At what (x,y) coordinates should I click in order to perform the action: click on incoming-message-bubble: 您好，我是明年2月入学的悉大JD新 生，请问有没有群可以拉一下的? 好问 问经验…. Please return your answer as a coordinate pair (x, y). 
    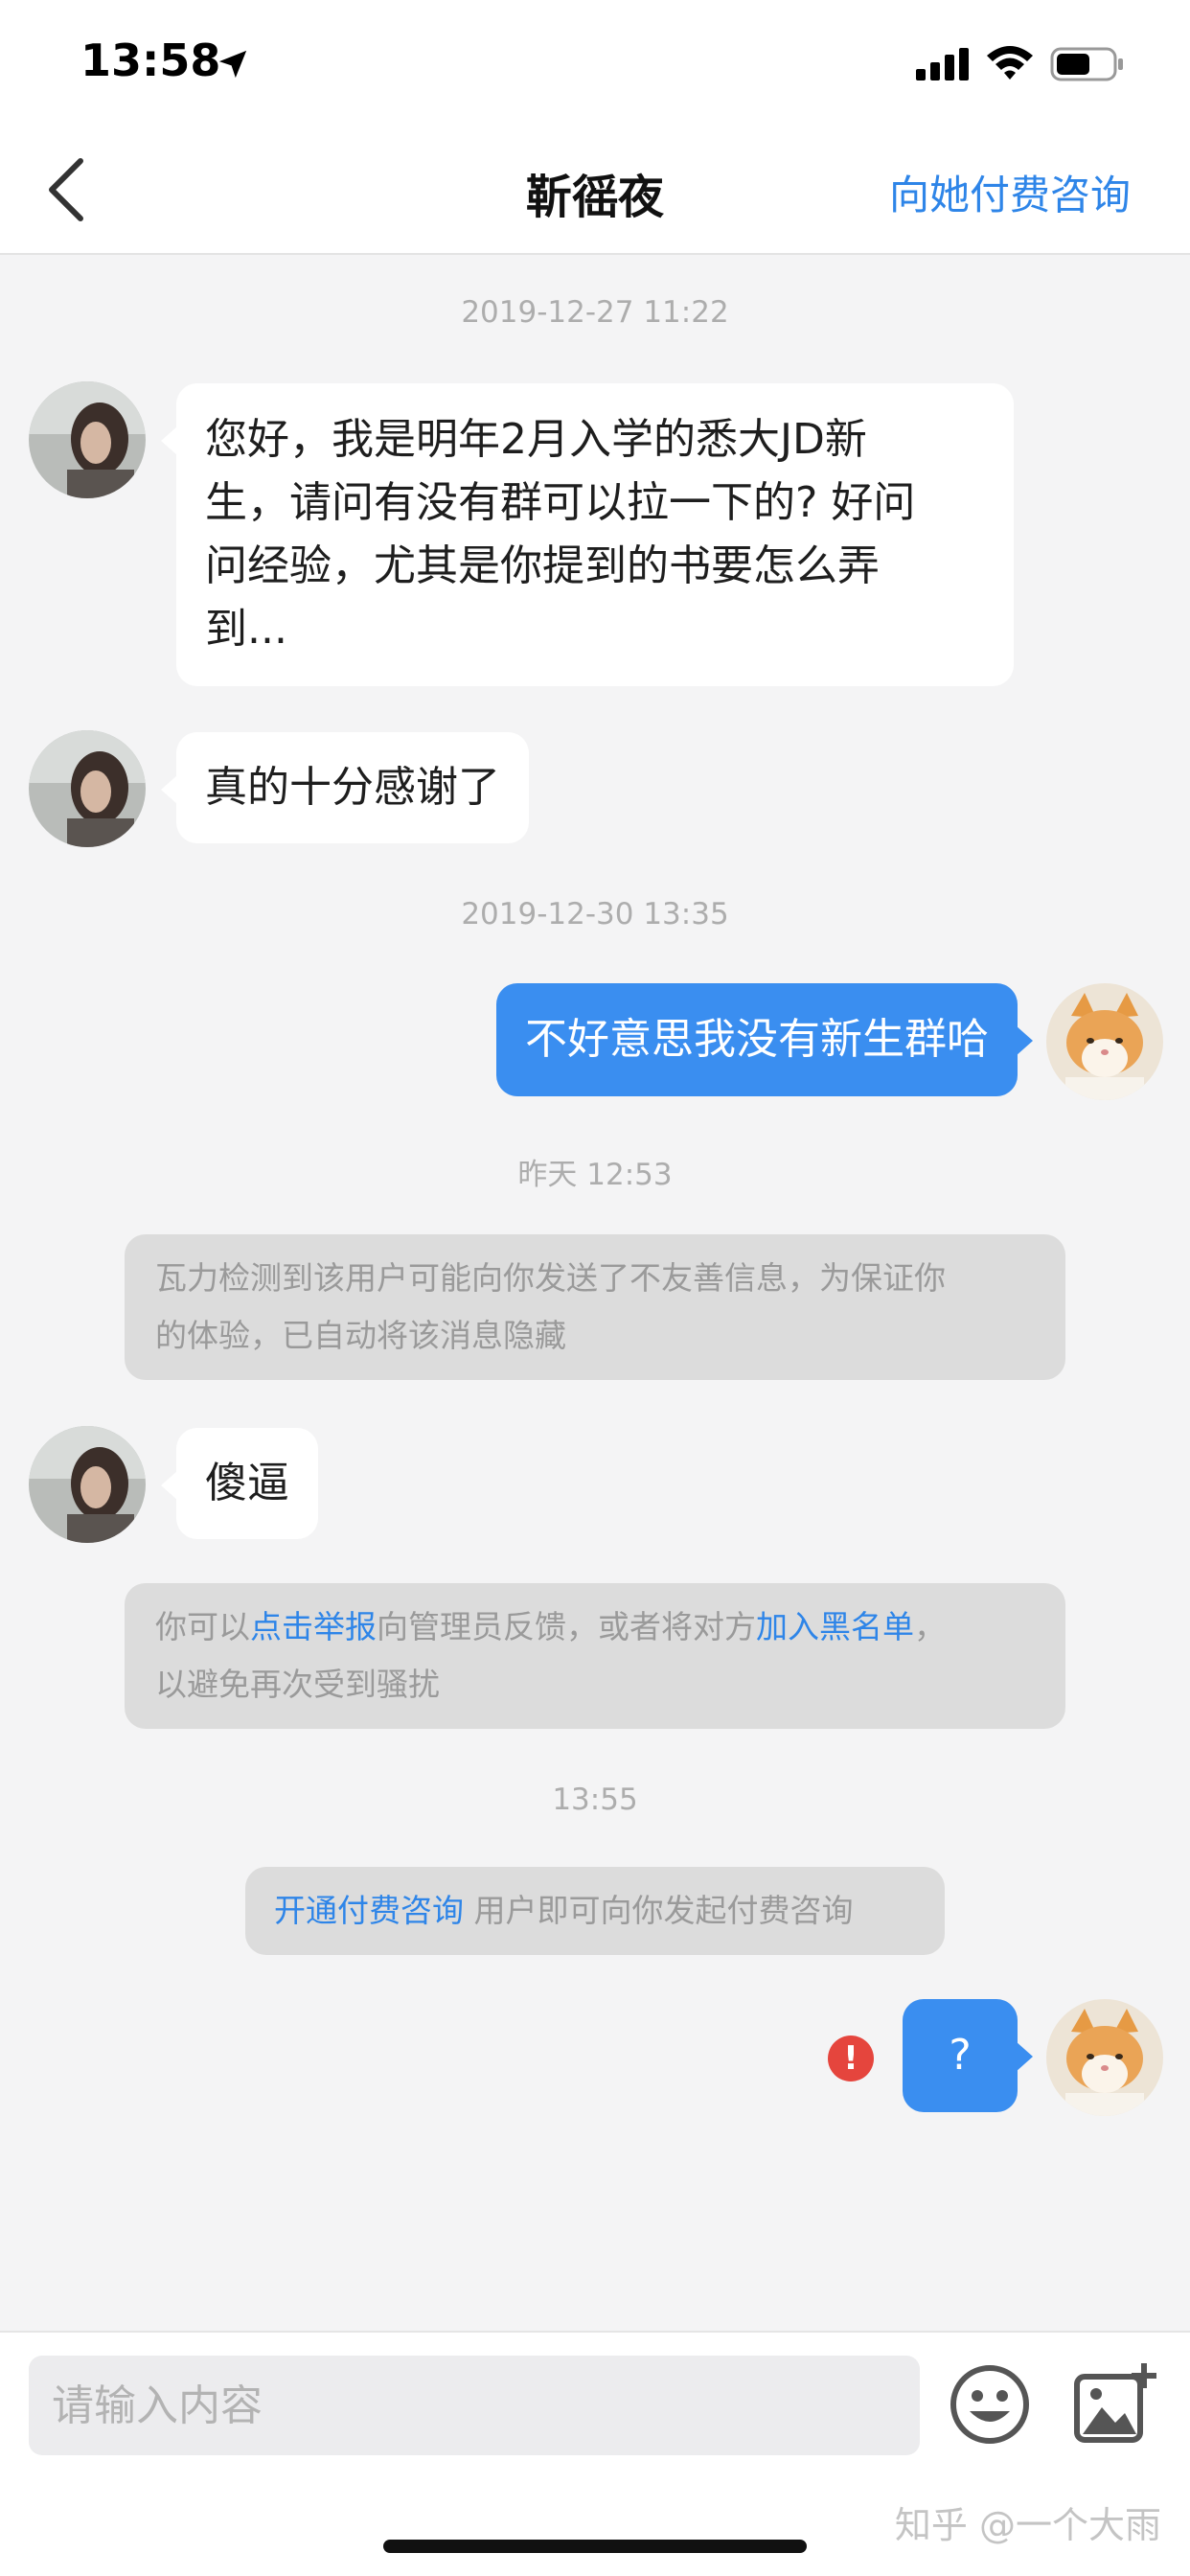
    Looking at the image, I should click on (588, 534).